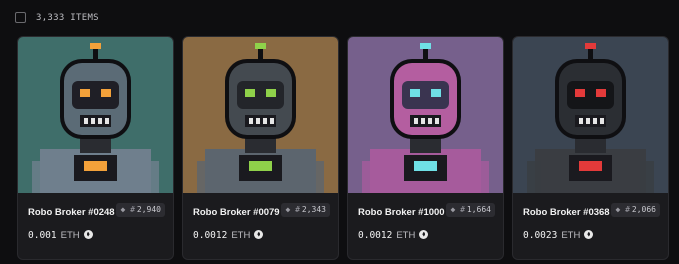 This screenshot has height=264, width=679. What do you see at coordinates (305, 210) in the screenshot?
I see `rarity-rank-badge: ◆ #2,343` at bounding box center [305, 210].